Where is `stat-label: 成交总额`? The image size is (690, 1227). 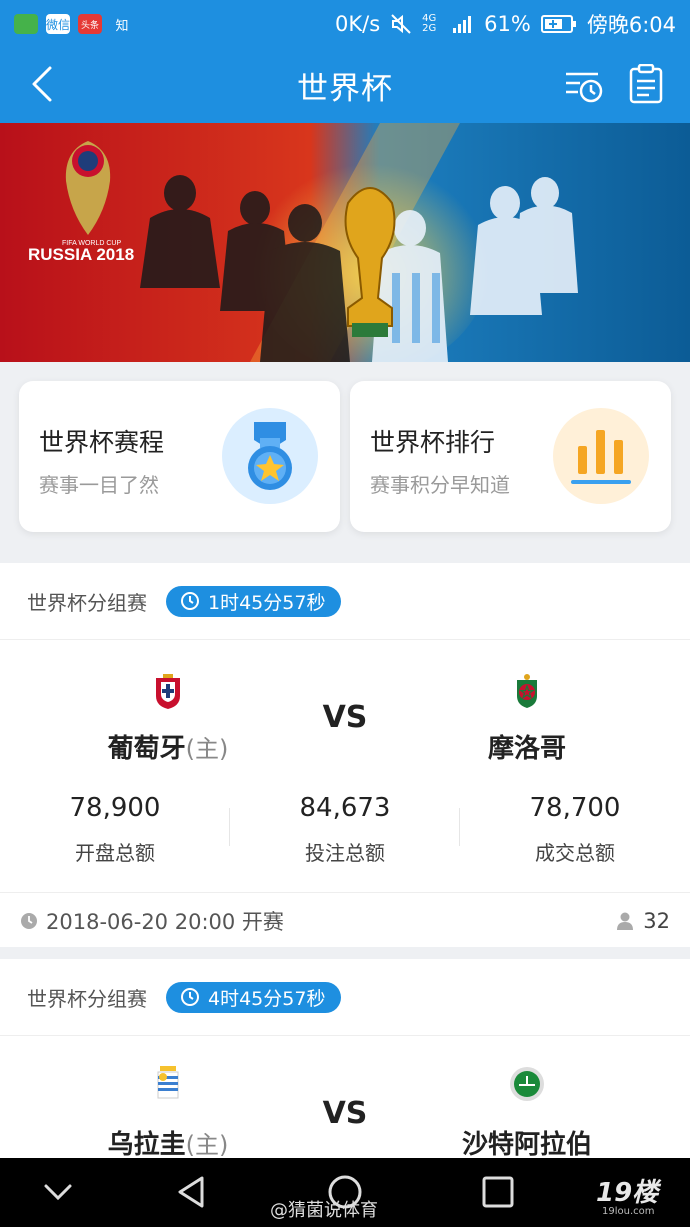
stat-label: 成交总额 is located at coordinates (575, 853).